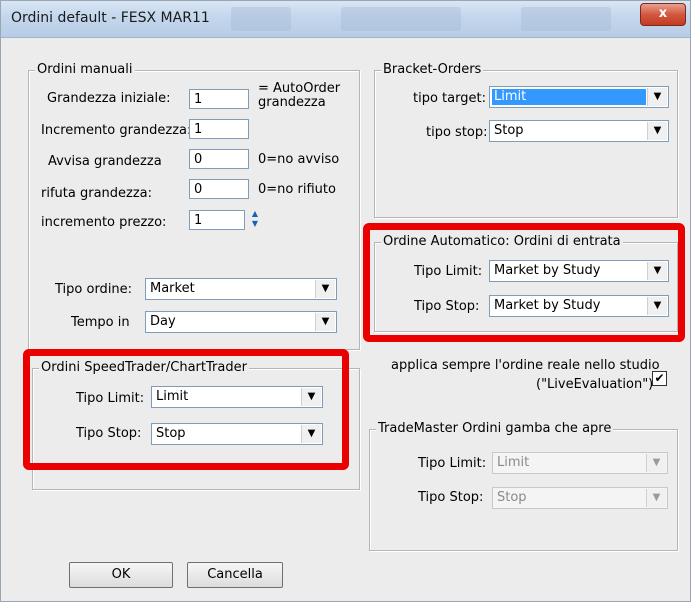  What do you see at coordinates (510, 96) in the screenshot?
I see `tipo-target-value: Limit` at bounding box center [510, 96].